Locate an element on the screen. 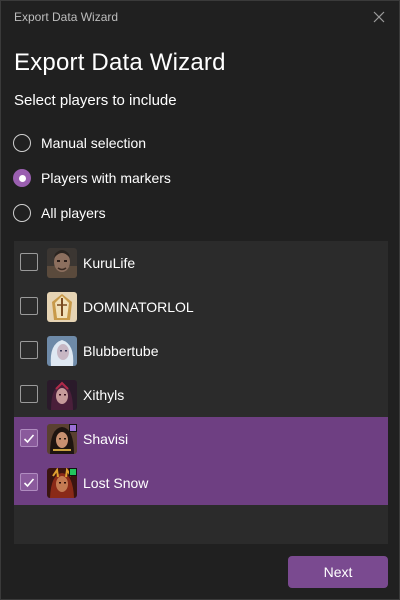 The image size is (400, 600). hero-portrait-dark-armored-icon is located at coordinates (62, 263).